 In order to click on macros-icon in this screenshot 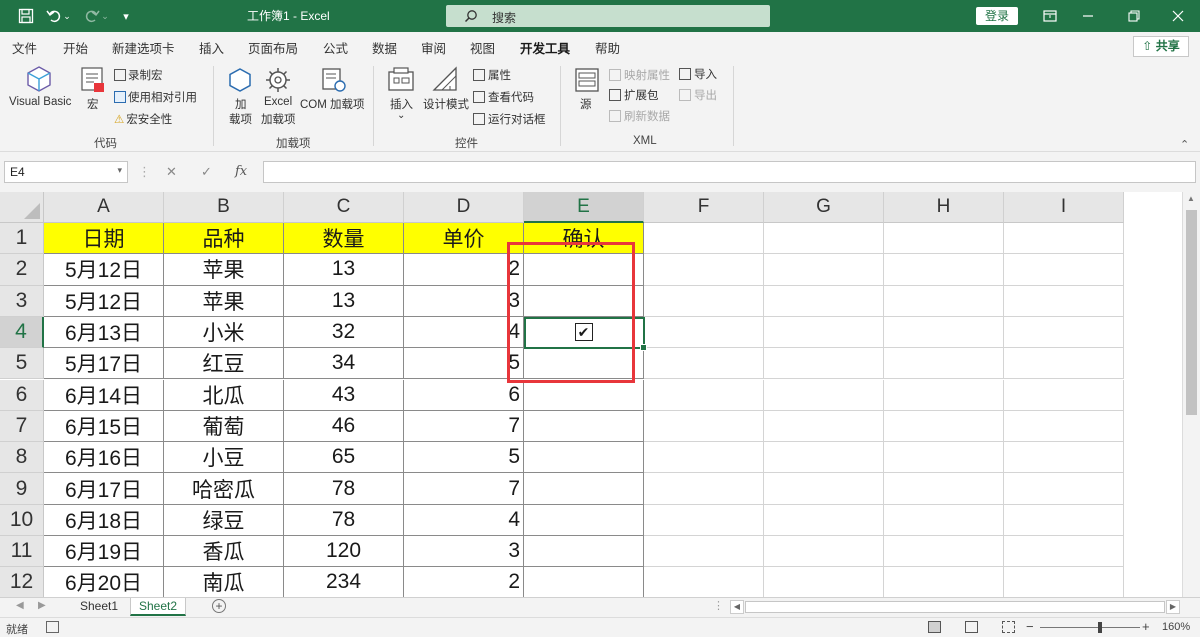, I will do `click(93, 82)`.